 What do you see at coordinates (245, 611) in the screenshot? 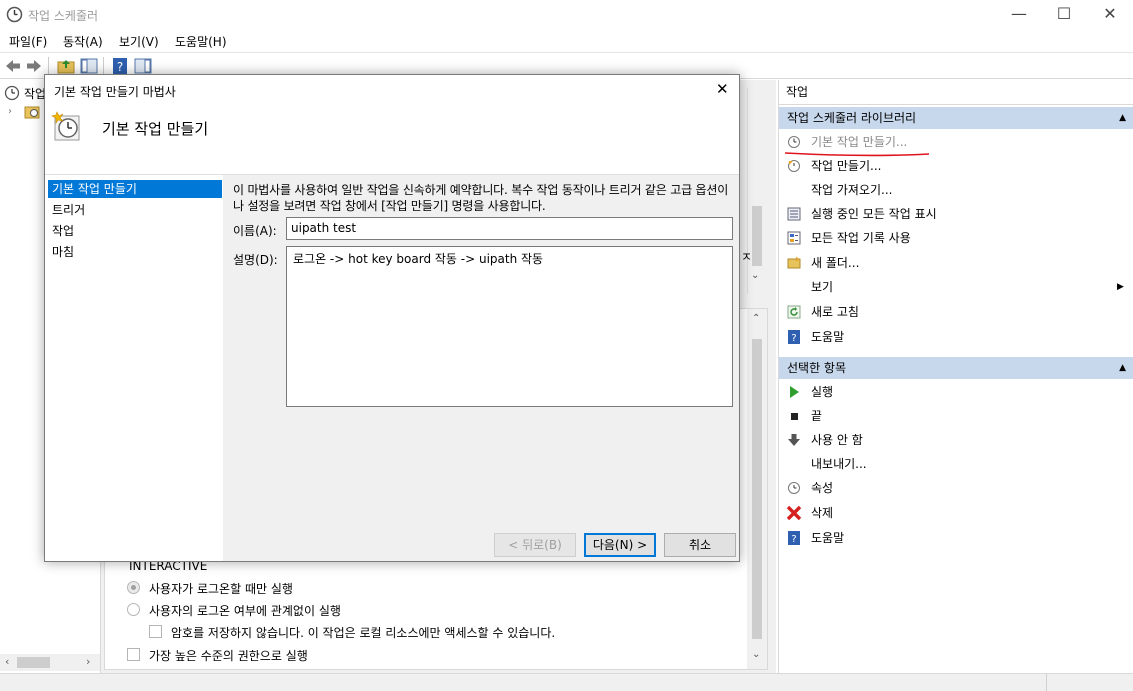
I see `radio-regardless-logon-label: 사용자의 로그온 여부에 관계없이 실행` at bounding box center [245, 611].